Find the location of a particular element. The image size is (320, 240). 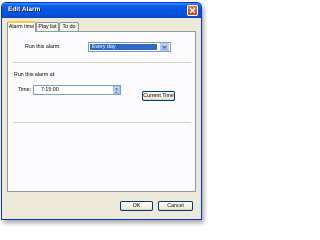

current-time-button-label: Current Time is located at coordinates (158, 96).